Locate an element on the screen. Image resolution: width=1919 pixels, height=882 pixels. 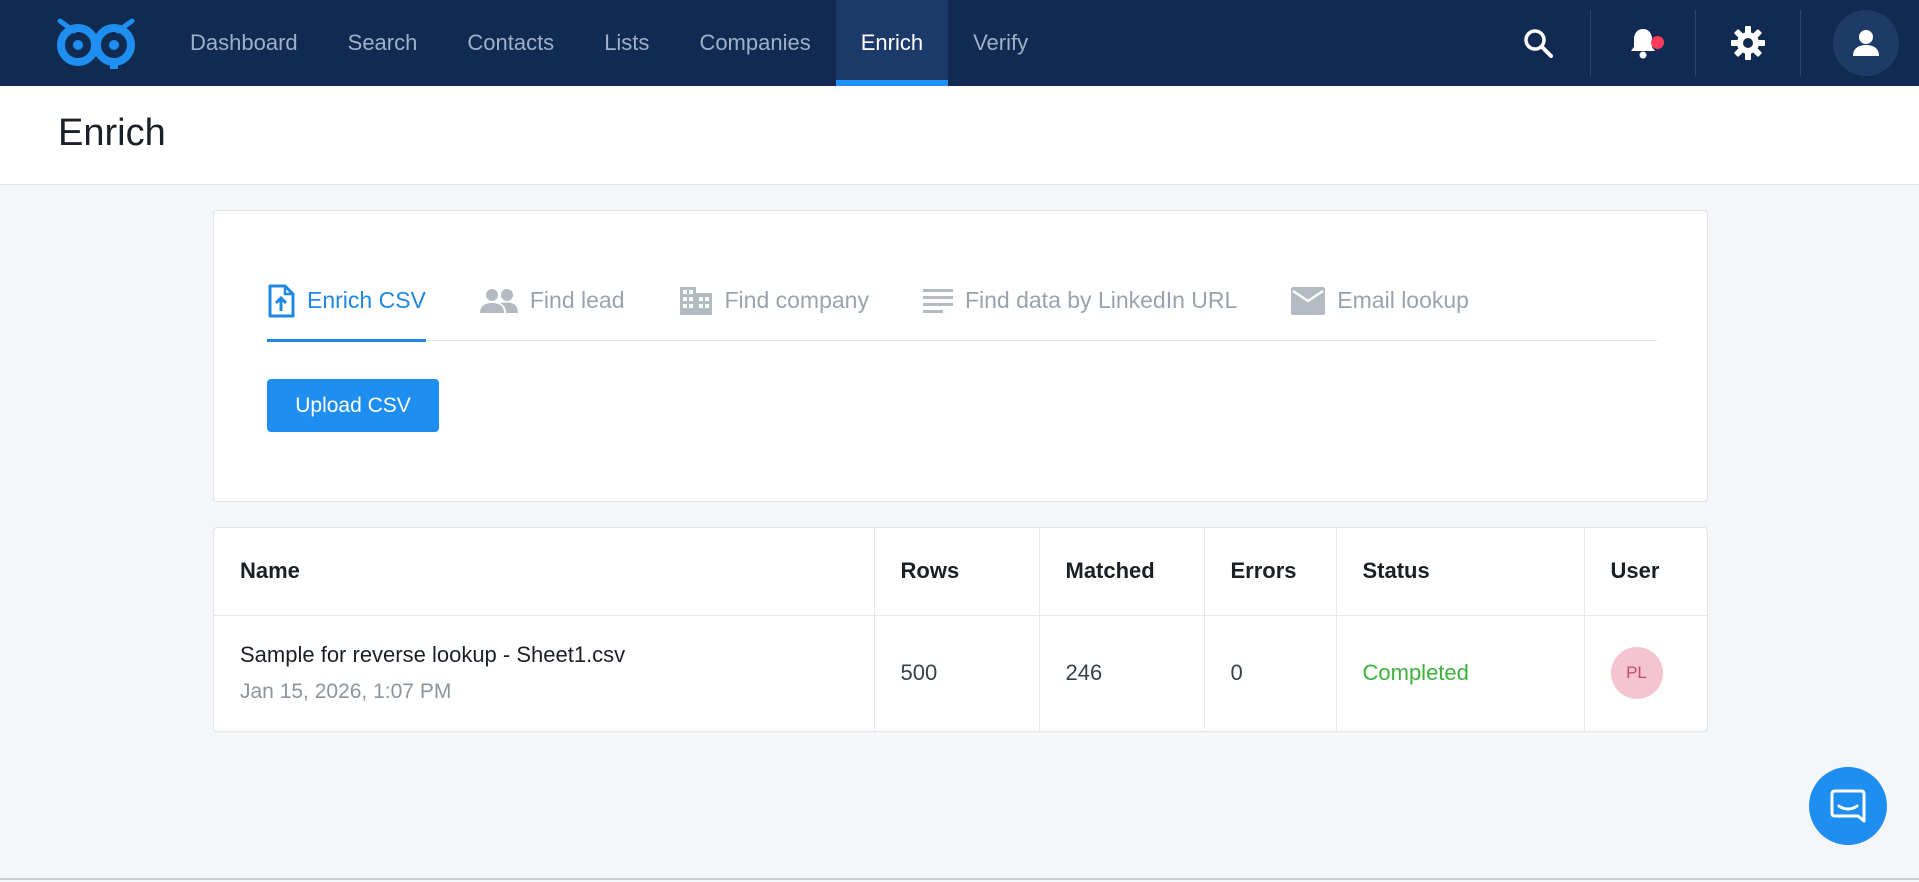
cell-rows: 500 is located at coordinates (957, 673).